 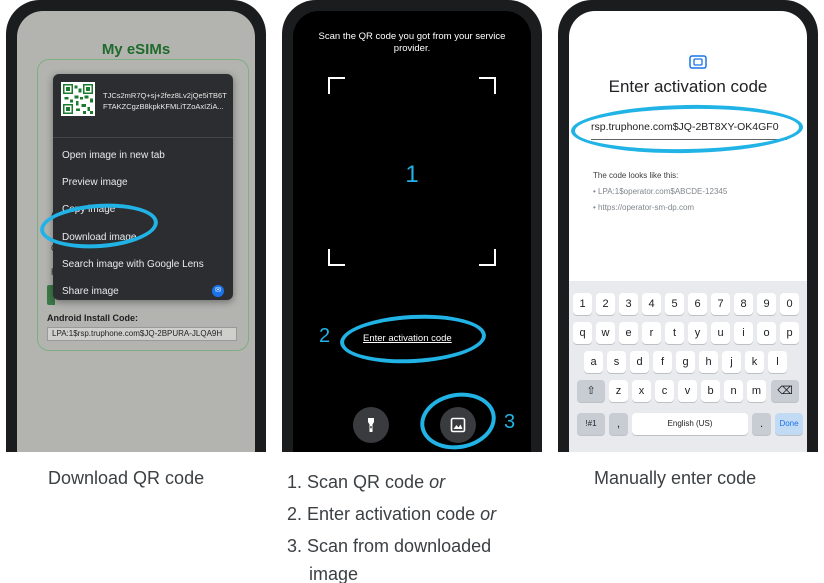 I want to click on key-6: 6, so click(x=697, y=304).